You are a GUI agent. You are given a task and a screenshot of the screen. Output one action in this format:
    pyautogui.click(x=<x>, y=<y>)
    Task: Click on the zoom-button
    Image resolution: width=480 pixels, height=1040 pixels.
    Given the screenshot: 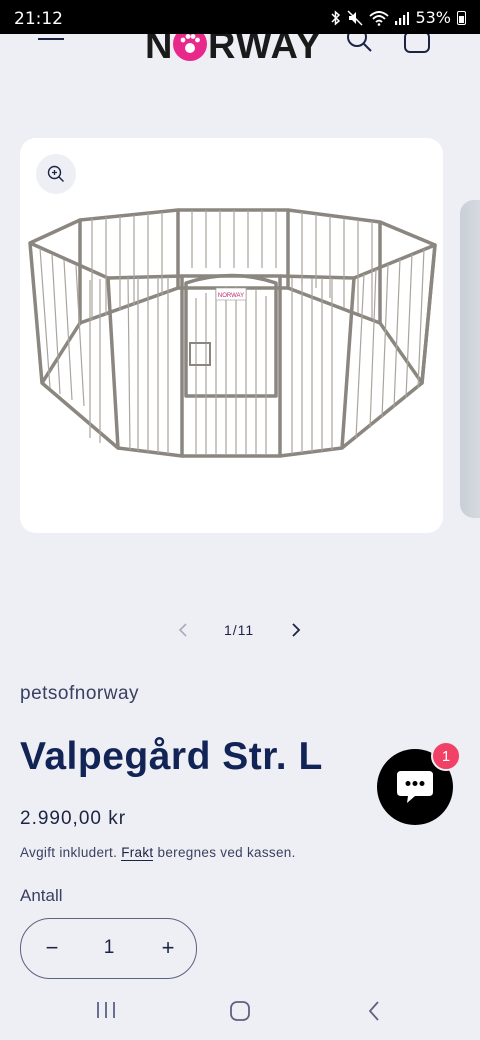 What is the action you would take?
    pyautogui.click(x=56, y=174)
    